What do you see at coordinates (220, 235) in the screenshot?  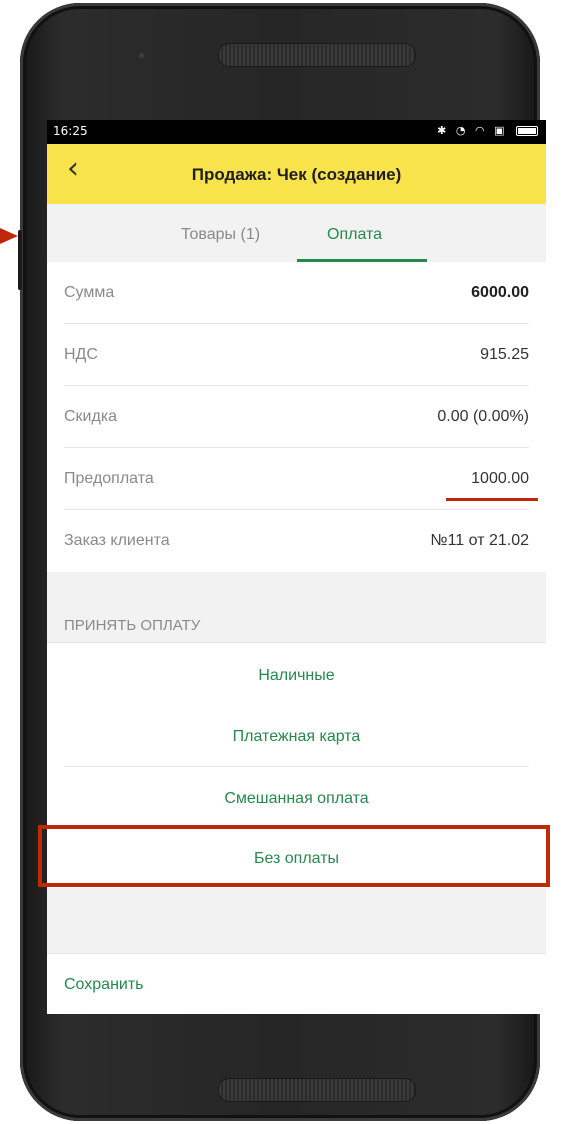 I see `tab-goods: Товары (1)` at bounding box center [220, 235].